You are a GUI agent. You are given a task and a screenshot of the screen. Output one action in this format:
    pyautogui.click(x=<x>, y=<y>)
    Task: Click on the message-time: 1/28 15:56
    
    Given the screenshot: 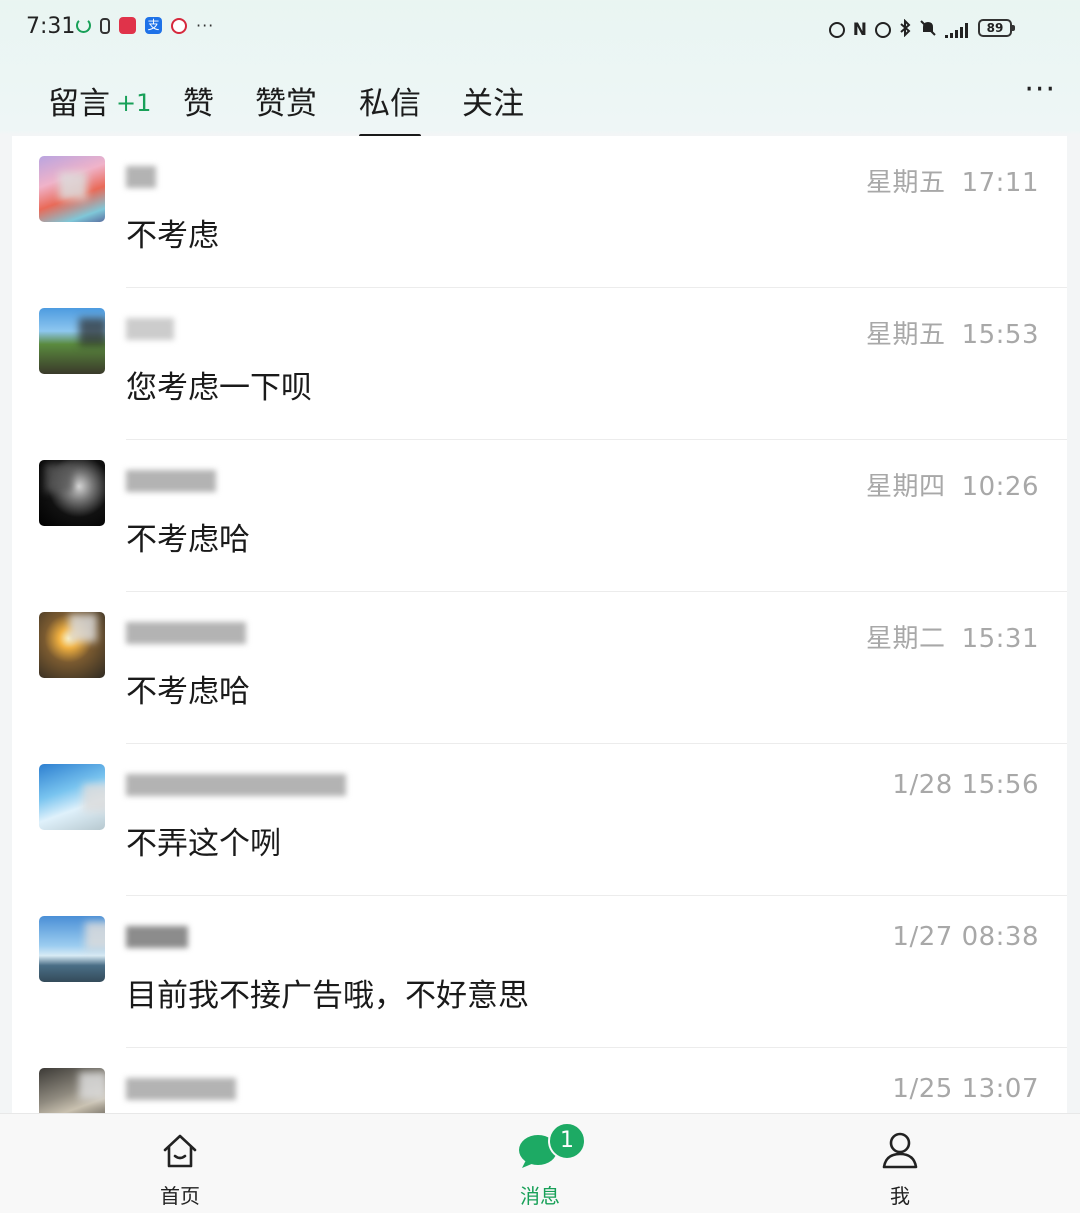 What is the action you would take?
    pyautogui.click(x=965, y=785)
    